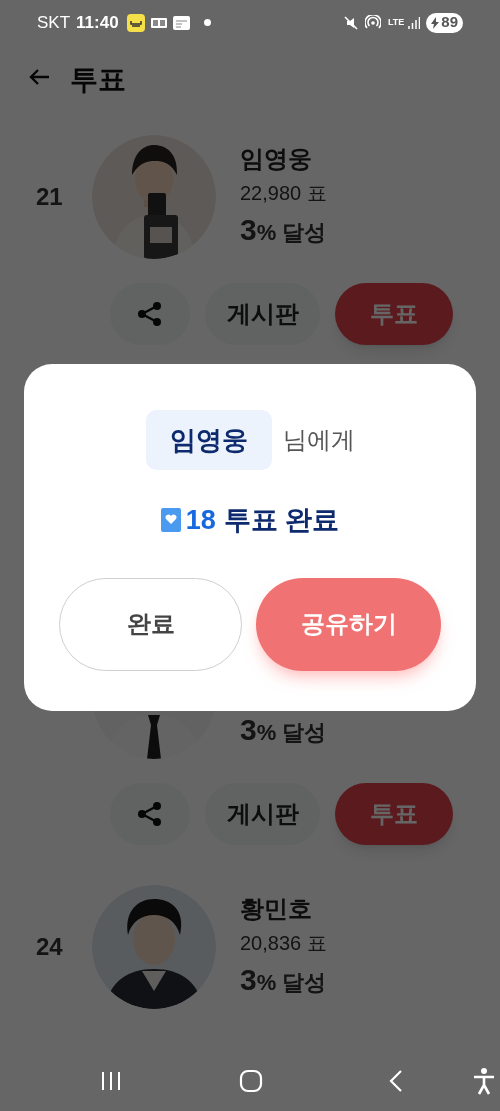  Describe the element at coordinates (200, 520) in the screenshot. I see `vote-amount: 18` at that location.